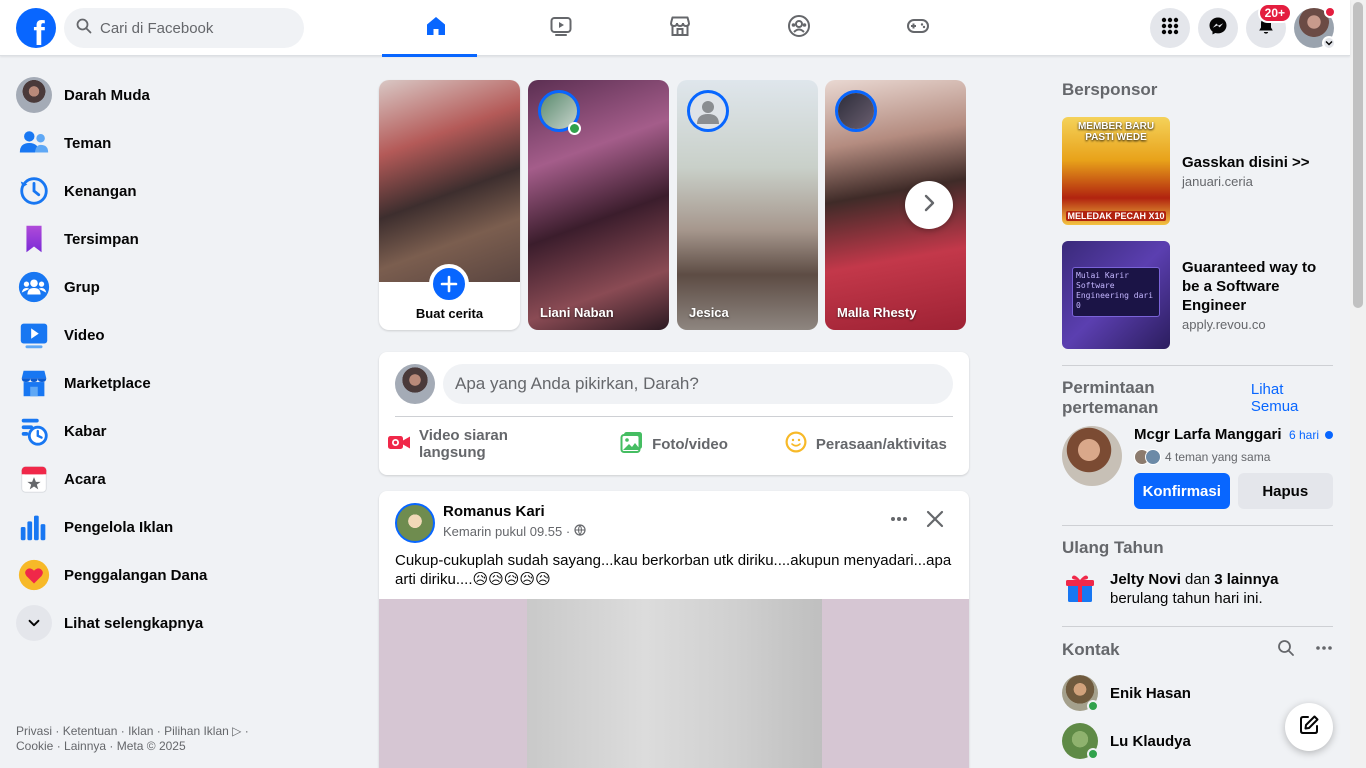 The image size is (1366, 768). I want to click on feeling-activity-label: Perasaan/aktivitas, so click(881, 444).